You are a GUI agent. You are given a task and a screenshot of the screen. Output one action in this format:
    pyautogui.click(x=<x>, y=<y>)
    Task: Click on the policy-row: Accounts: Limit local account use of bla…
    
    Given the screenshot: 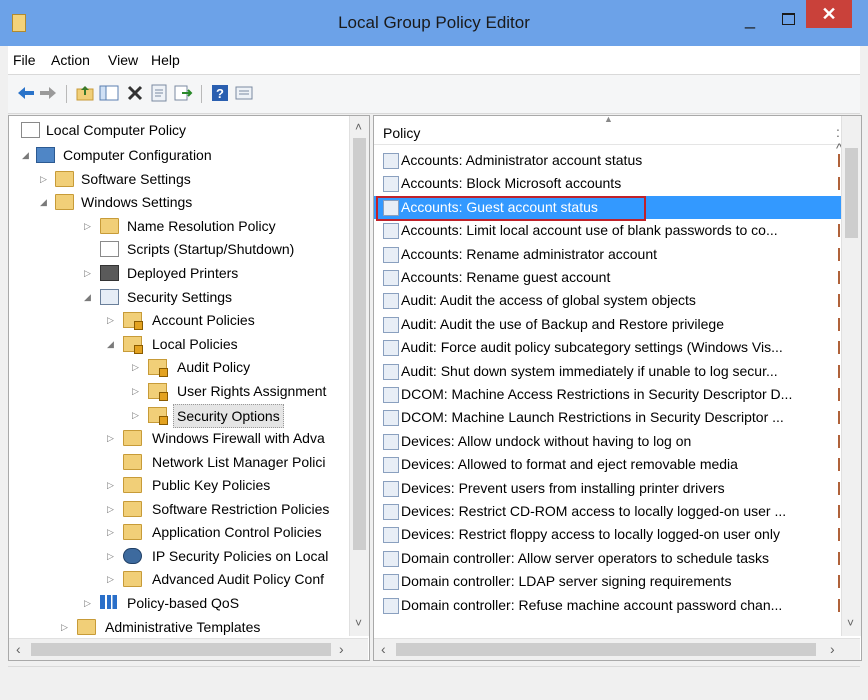 What is the action you would take?
    pyautogui.click(x=610, y=230)
    